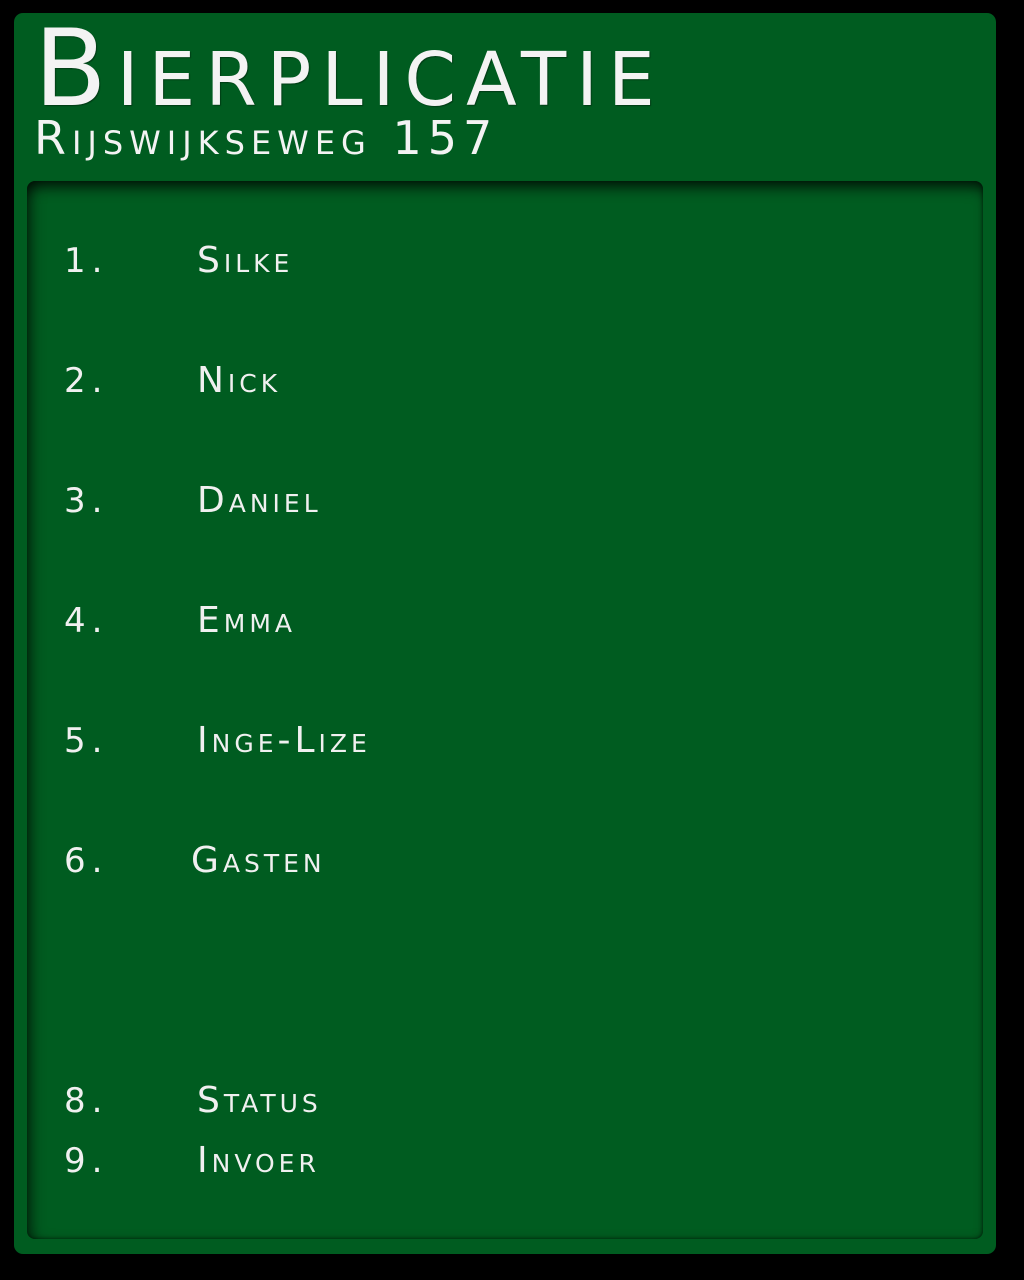 The image size is (1024, 1280). Describe the element at coordinates (377, 861) in the screenshot. I see `menu-item-gasten: 6. Gasten` at that location.